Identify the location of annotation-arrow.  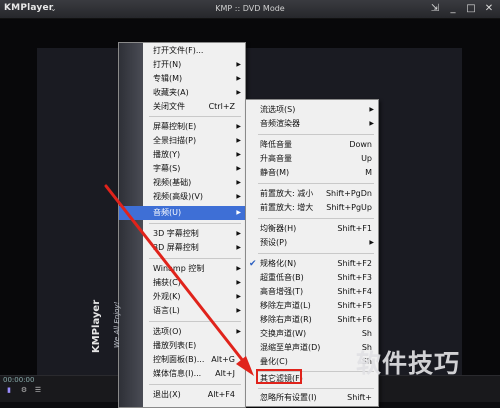
(179, 280).